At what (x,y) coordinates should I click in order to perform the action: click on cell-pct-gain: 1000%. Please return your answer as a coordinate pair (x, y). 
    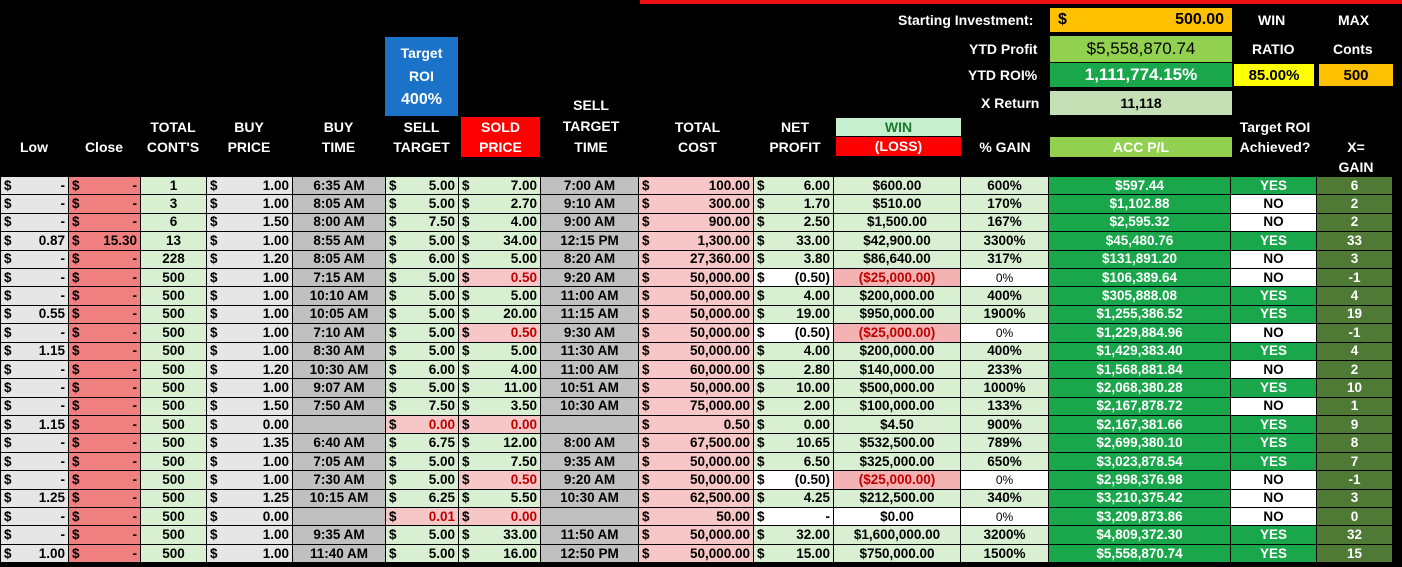
    Looking at the image, I should click on (1004, 388).